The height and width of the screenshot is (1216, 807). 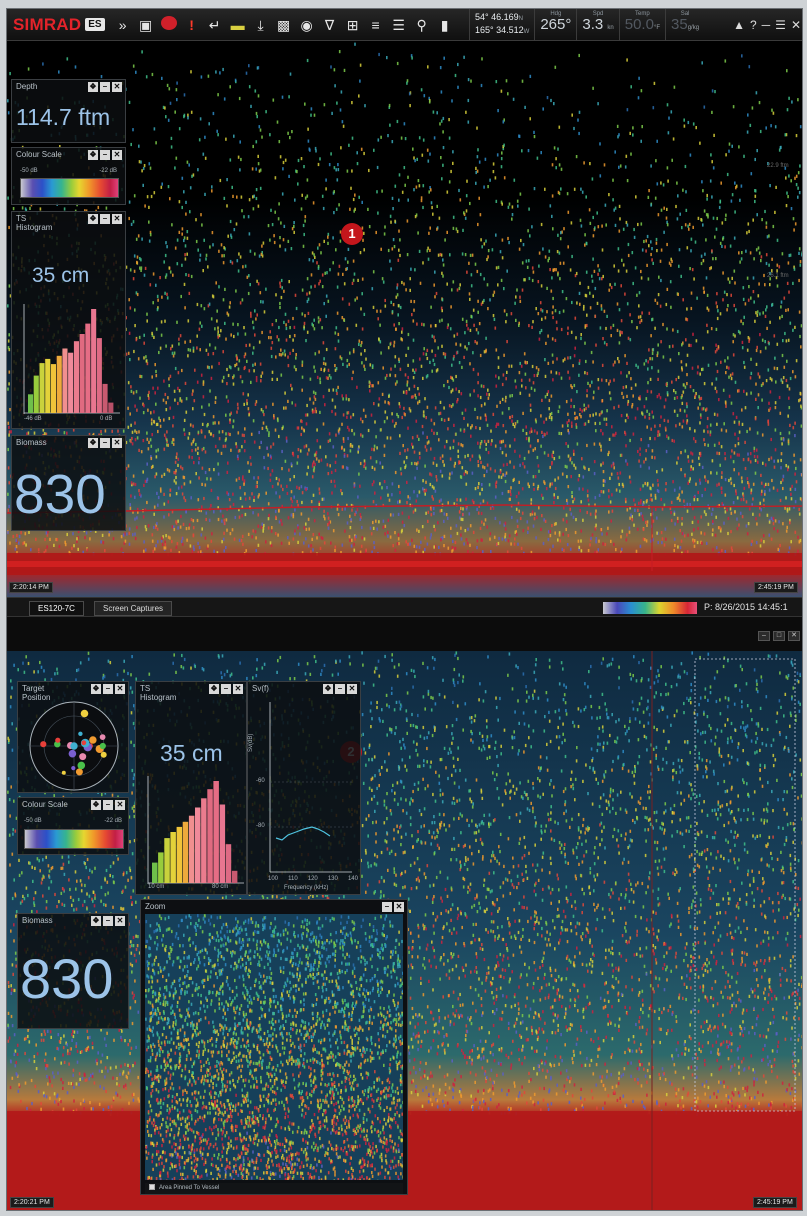 I want to click on chevrons-down-icon: », so click(x=123, y=25).